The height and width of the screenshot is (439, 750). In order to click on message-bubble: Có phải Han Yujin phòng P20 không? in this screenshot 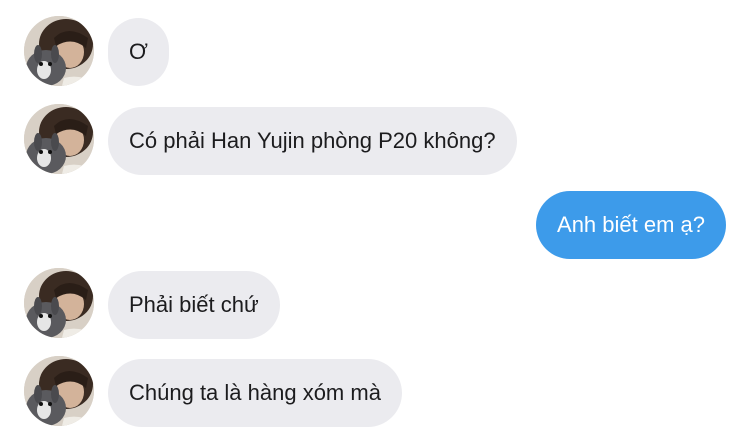, I will do `click(312, 141)`.